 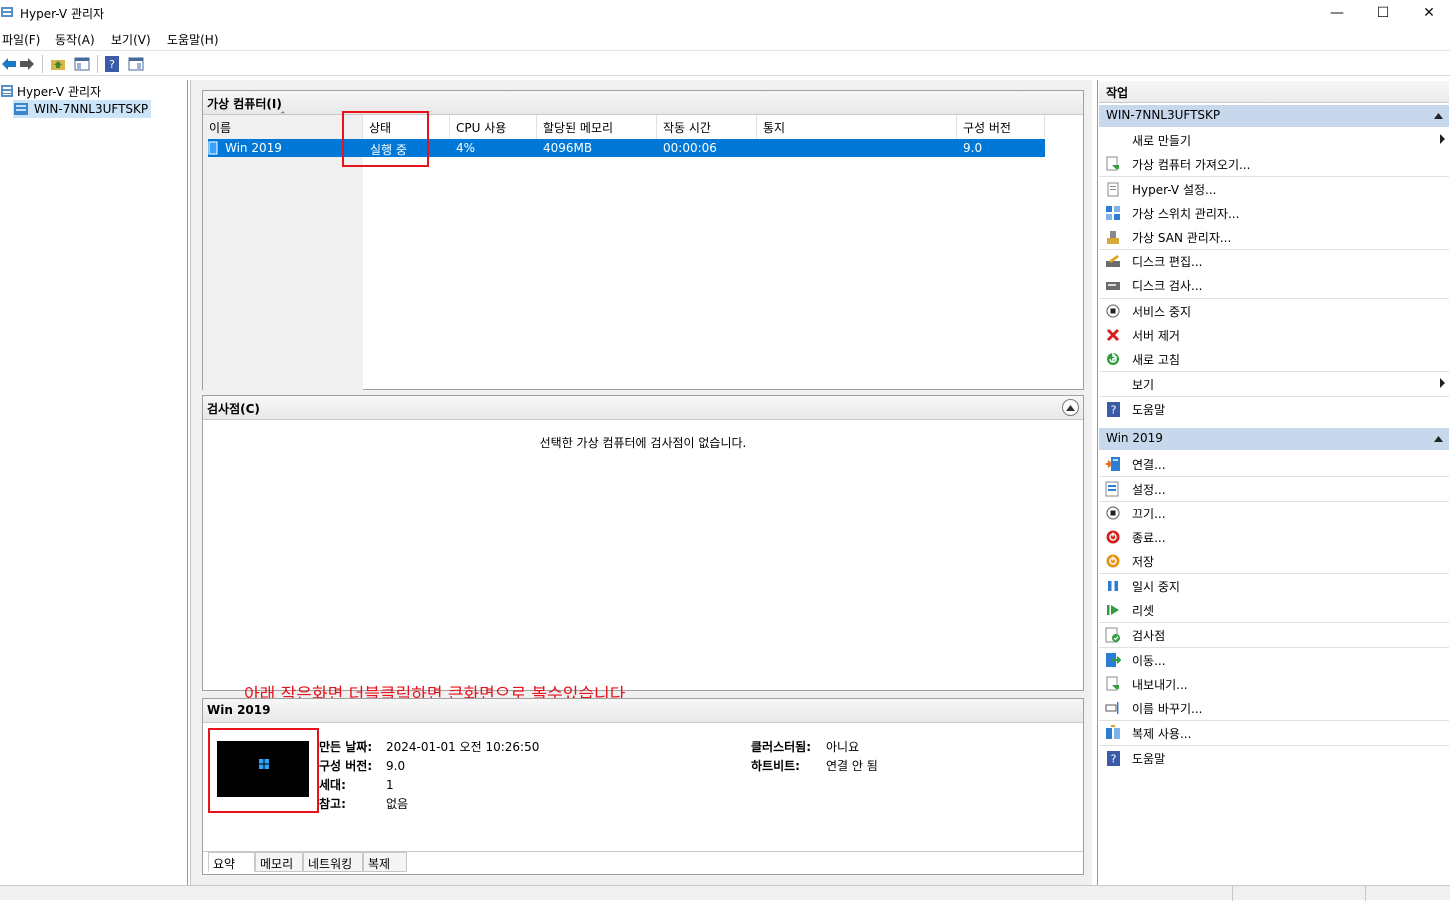 What do you see at coordinates (597, 127) in the screenshot?
I see `col-memory: 할당된 메모리` at bounding box center [597, 127].